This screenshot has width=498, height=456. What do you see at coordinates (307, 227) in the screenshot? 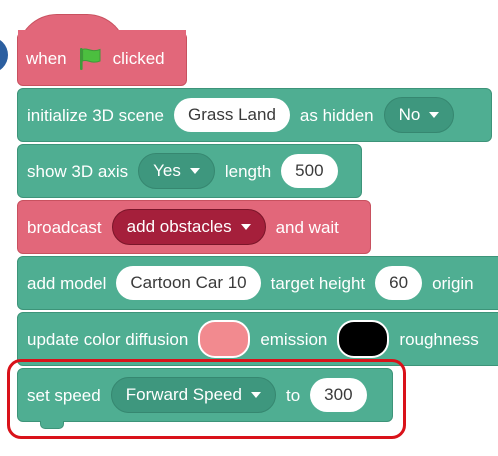
I see `and-wait-label: and wait` at bounding box center [307, 227].